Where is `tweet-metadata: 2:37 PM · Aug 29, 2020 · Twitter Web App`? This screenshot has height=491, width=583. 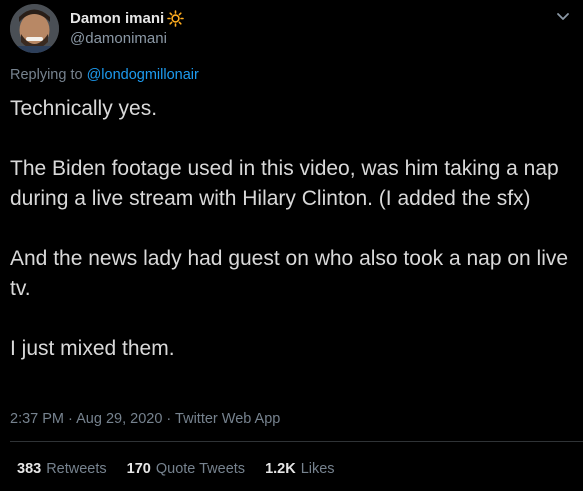 tweet-metadata: 2:37 PM · Aug 29, 2020 · Twitter Web App is located at coordinates (145, 419).